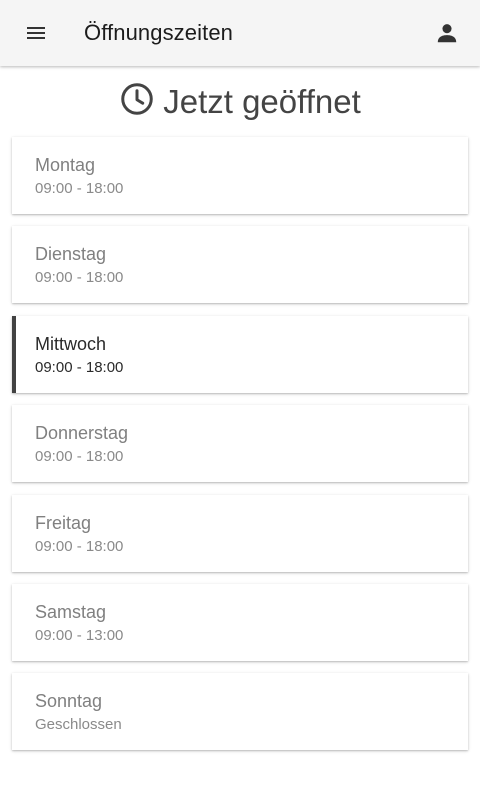 The height and width of the screenshot is (800, 480). What do you see at coordinates (82, 433) in the screenshot?
I see `day-name: Donnerstag` at bounding box center [82, 433].